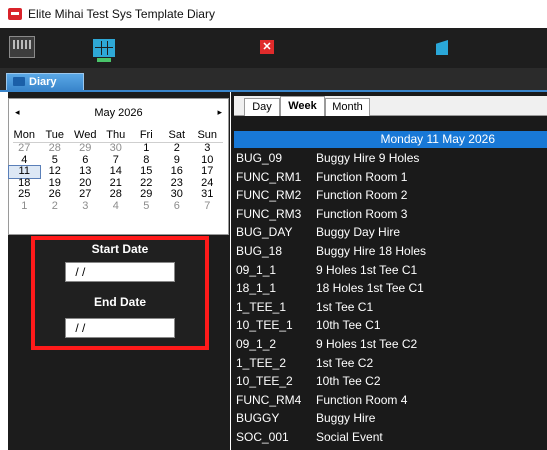  What do you see at coordinates (362, 399) in the screenshot?
I see `resource-name: Function Room 4` at bounding box center [362, 399].